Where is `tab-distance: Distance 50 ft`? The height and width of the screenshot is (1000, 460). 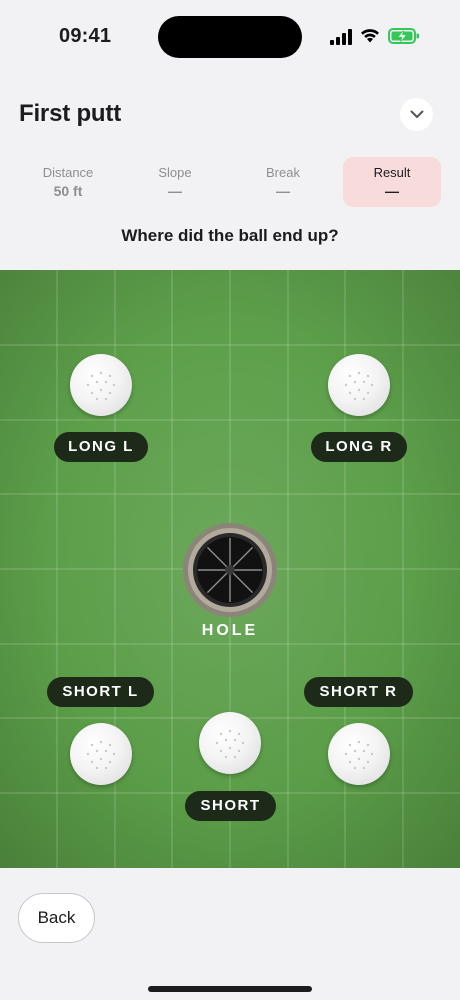 tab-distance: Distance 50 ft is located at coordinates (68, 182).